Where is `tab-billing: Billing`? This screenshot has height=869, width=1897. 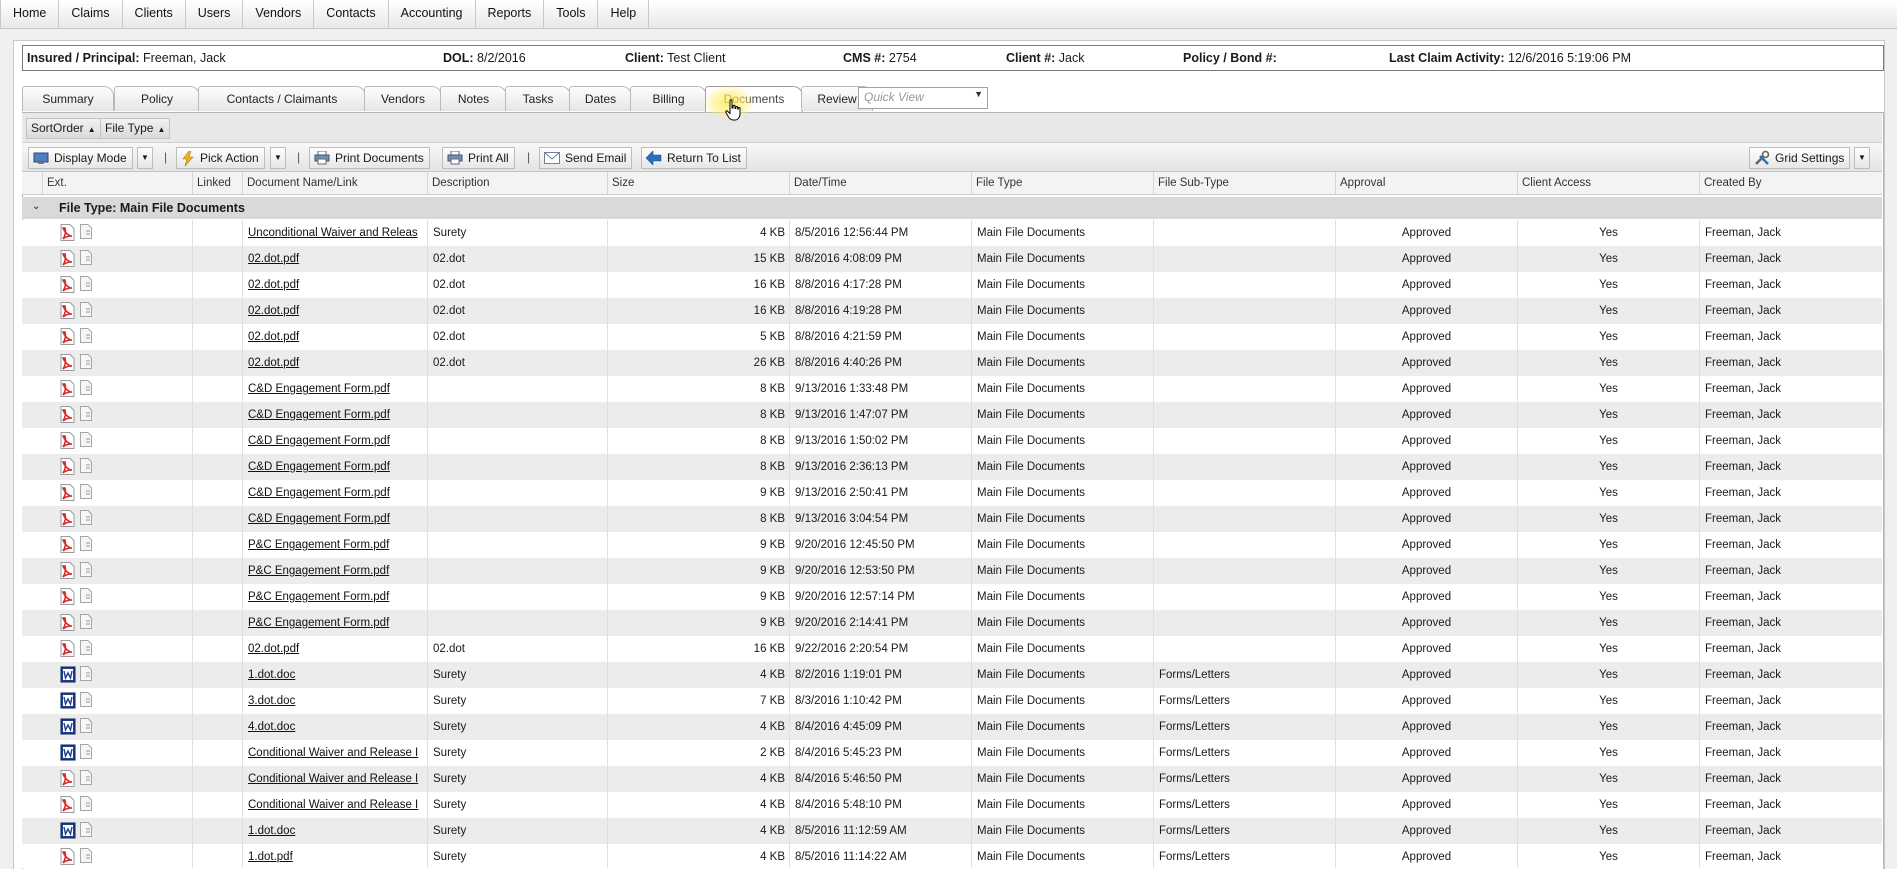
tab-billing: Billing is located at coordinates (668, 98).